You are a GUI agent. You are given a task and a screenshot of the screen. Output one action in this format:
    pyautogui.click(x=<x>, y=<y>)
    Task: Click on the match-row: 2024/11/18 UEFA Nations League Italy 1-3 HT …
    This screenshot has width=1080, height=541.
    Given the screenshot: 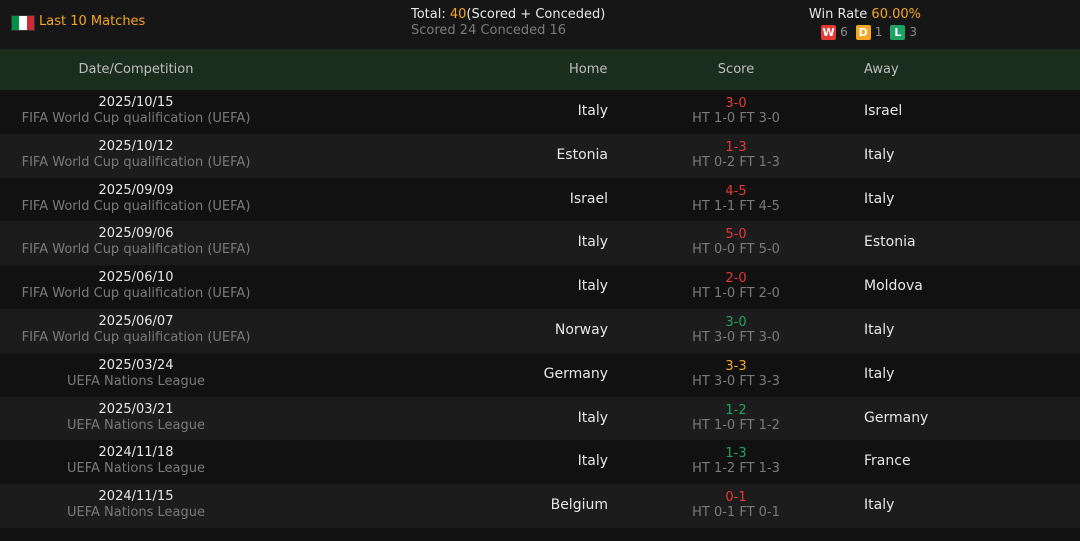 What is the action you would take?
    pyautogui.click(x=540, y=462)
    